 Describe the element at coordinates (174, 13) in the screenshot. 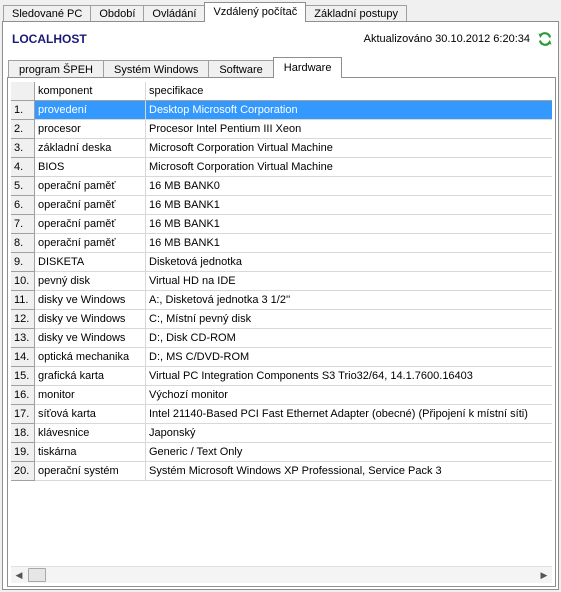

I see `tab-ovladani: Ovládání` at that location.